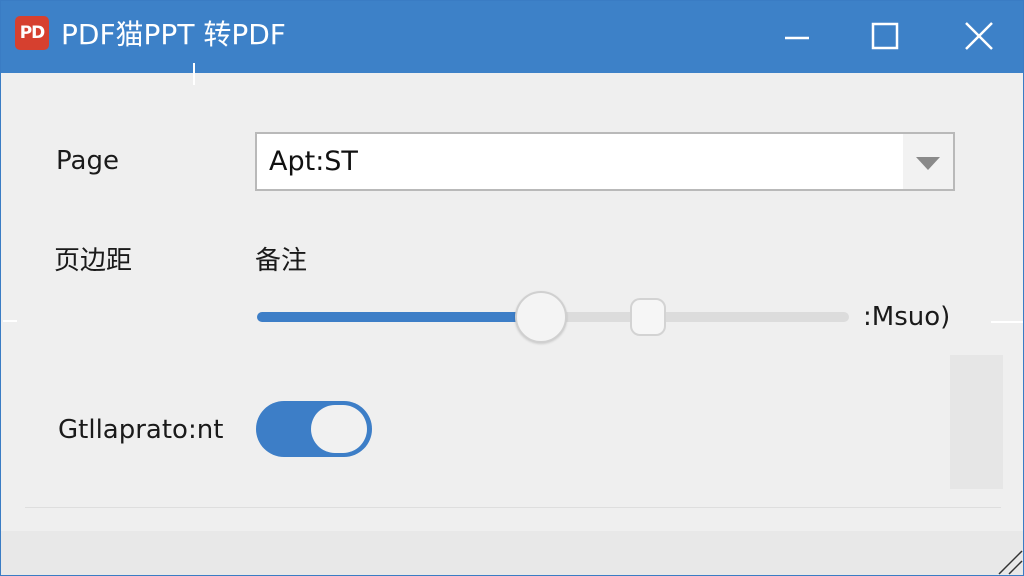 The height and width of the screenshot is (576, 1024). What do you see at coordinates (173, 34) in the screenshot?
I see `window-title: PDF猫PPT 转PDF` at bounding box center [173, 34].